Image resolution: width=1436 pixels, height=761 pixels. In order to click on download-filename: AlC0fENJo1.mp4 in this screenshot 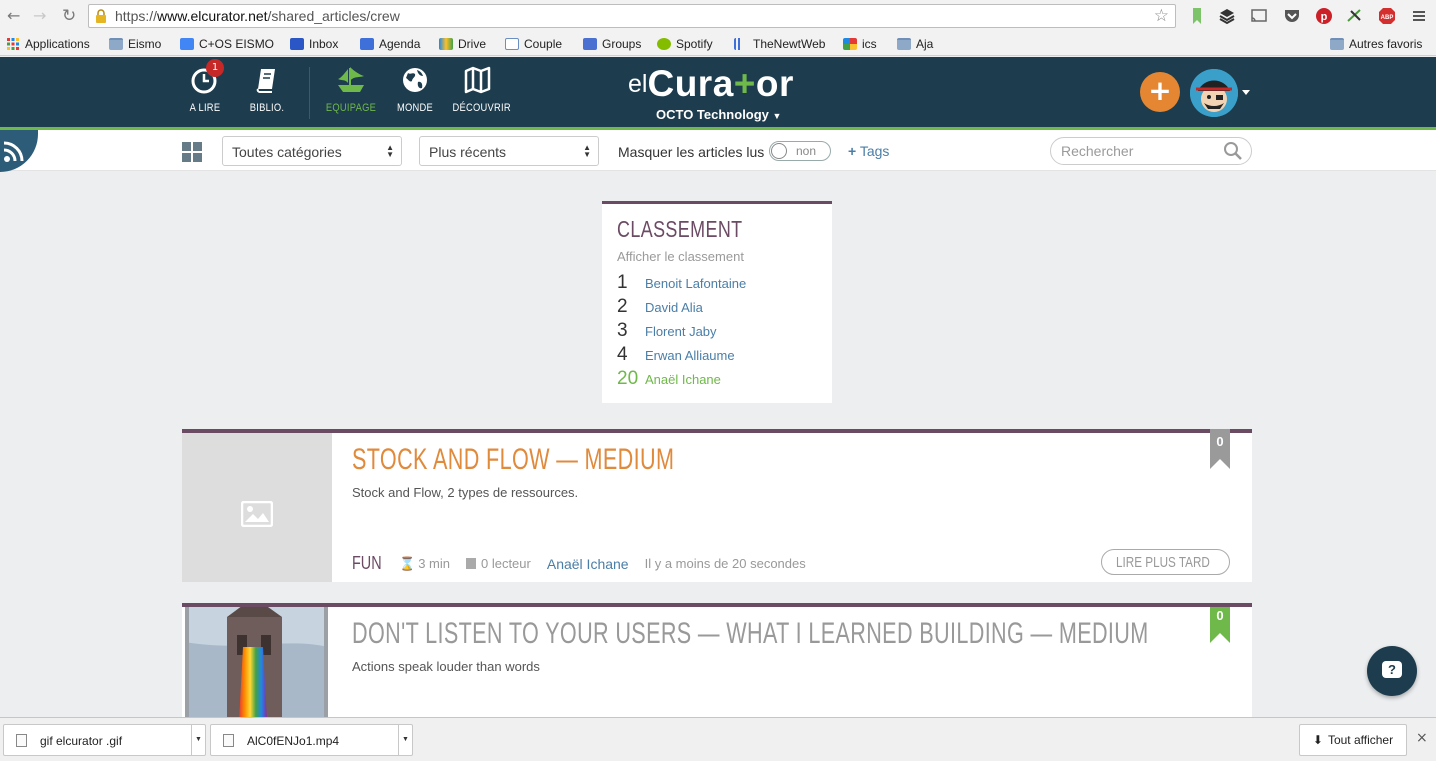, I will do `click(293, 741)`.